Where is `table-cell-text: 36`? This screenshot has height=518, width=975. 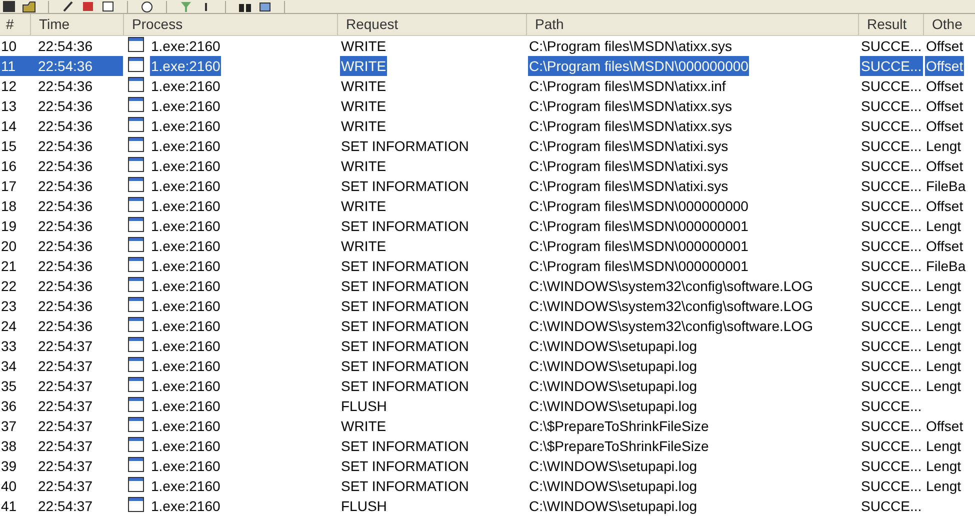 table-cell-text: 36 is located at coordinates (9, 406).